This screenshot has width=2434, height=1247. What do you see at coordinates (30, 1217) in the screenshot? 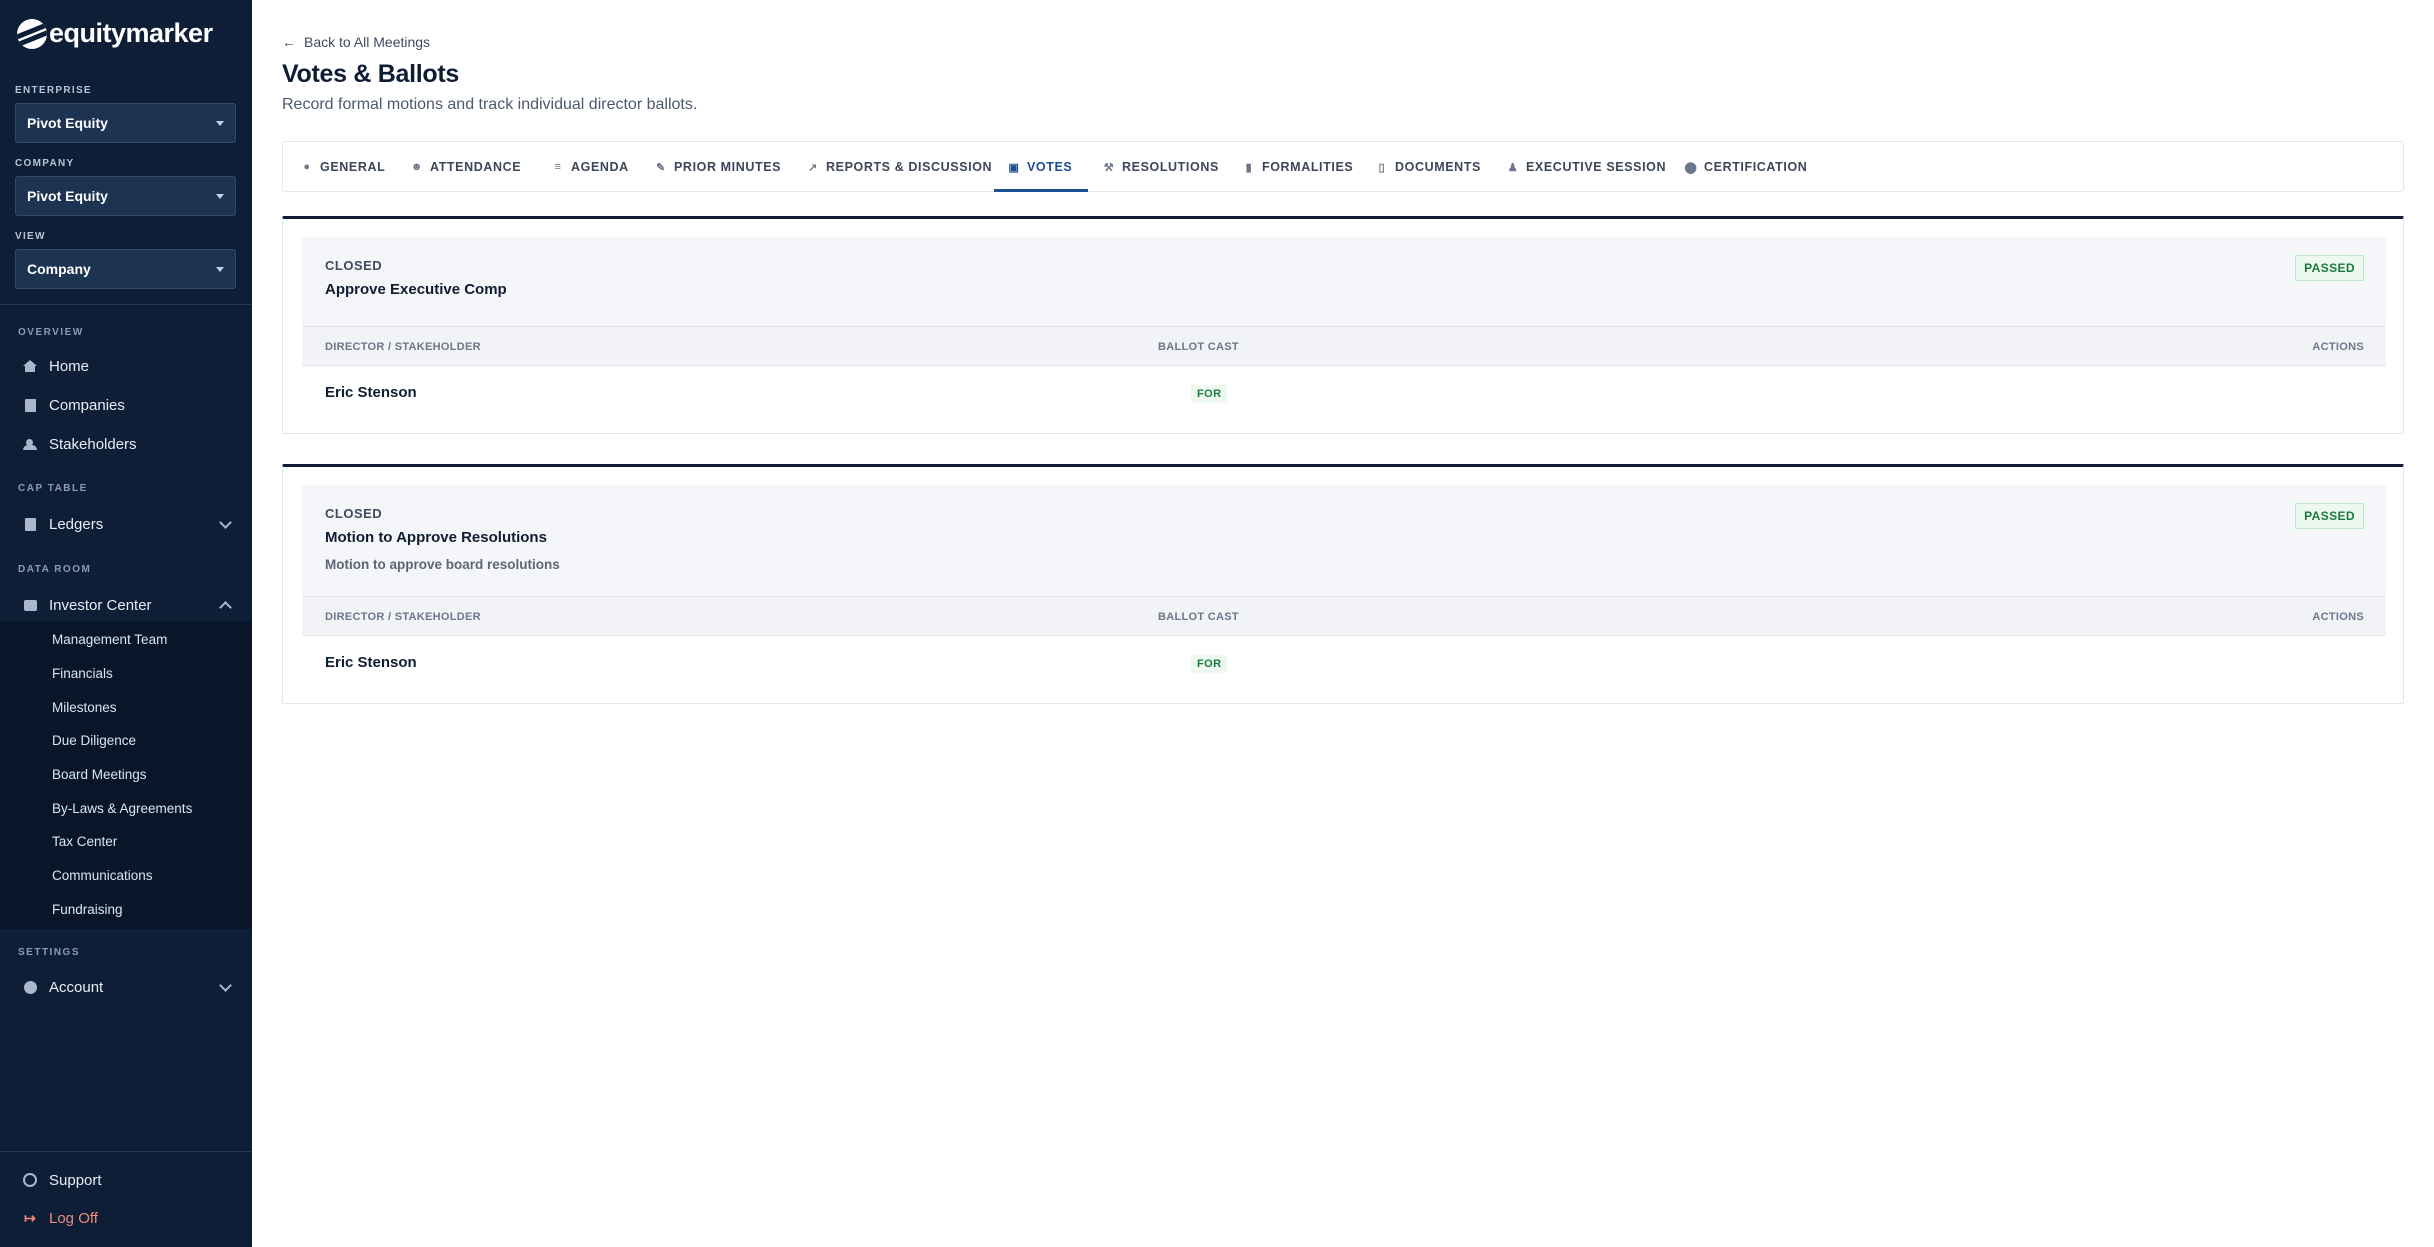
I see `logout-icon: ↦` at bounding box center [30, 1217].